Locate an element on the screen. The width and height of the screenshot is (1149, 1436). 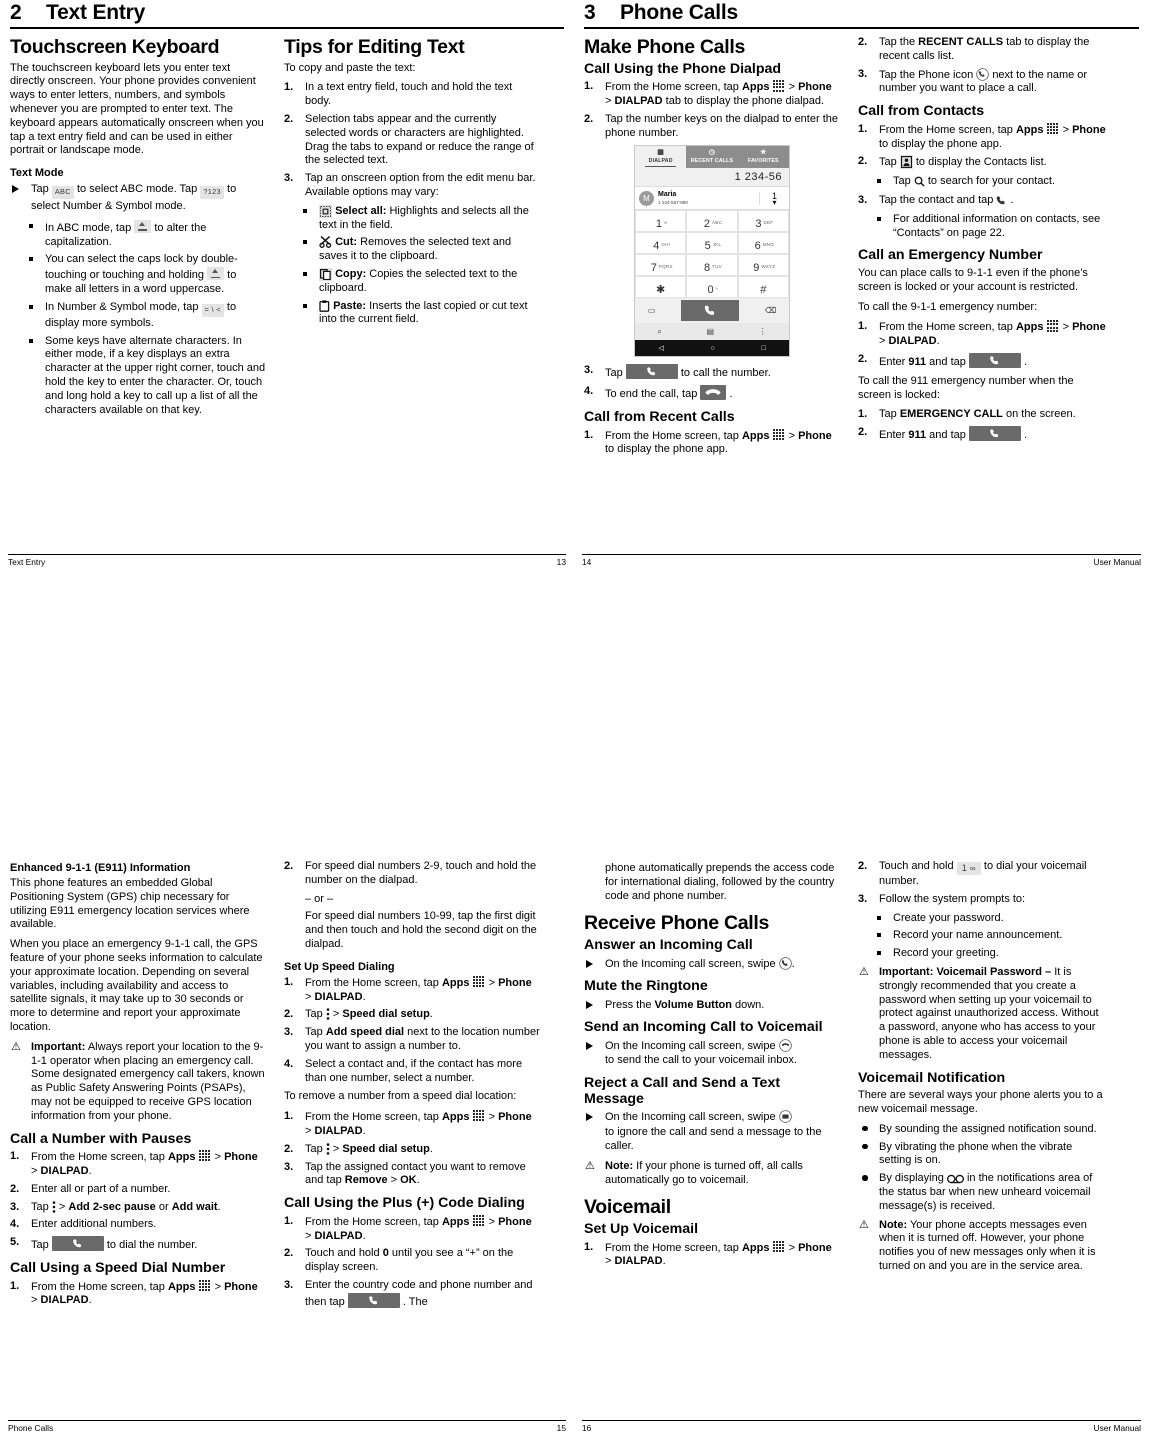
square-bullet-icon is located at coordinates (879, 917).